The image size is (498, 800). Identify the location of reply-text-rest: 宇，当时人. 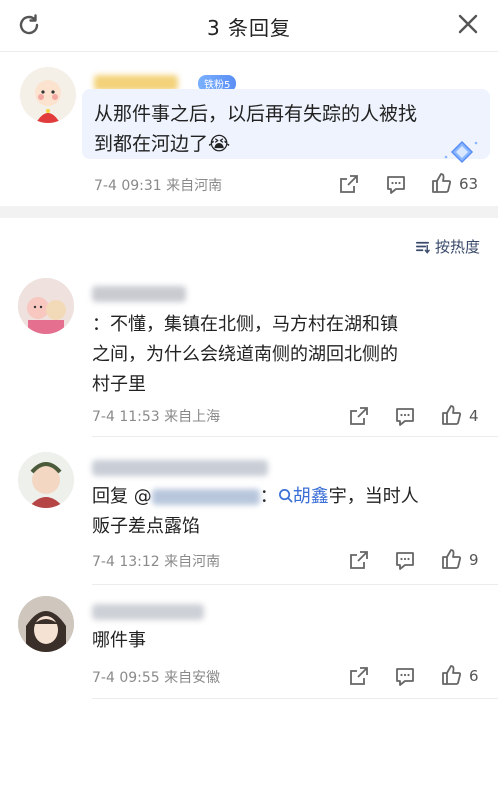
(373, 496).